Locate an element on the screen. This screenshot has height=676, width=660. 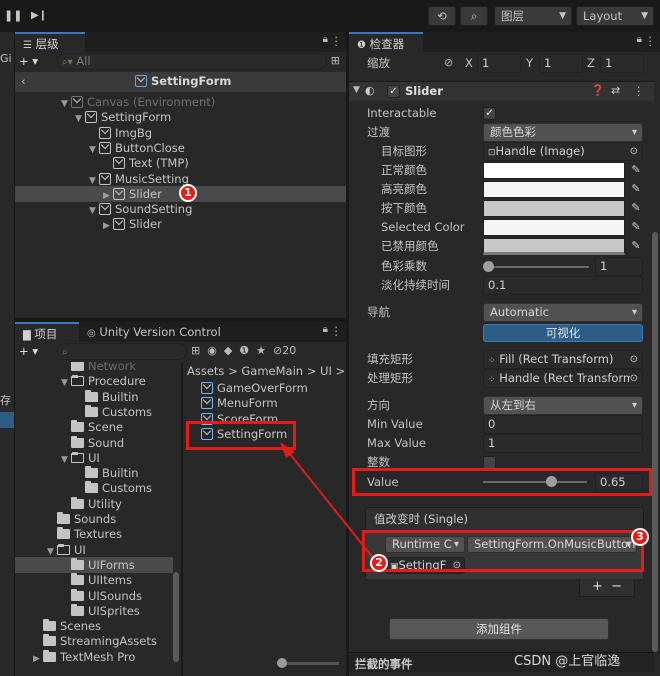
annotation-badge-1: 1 is located at coordinates (188, 193).